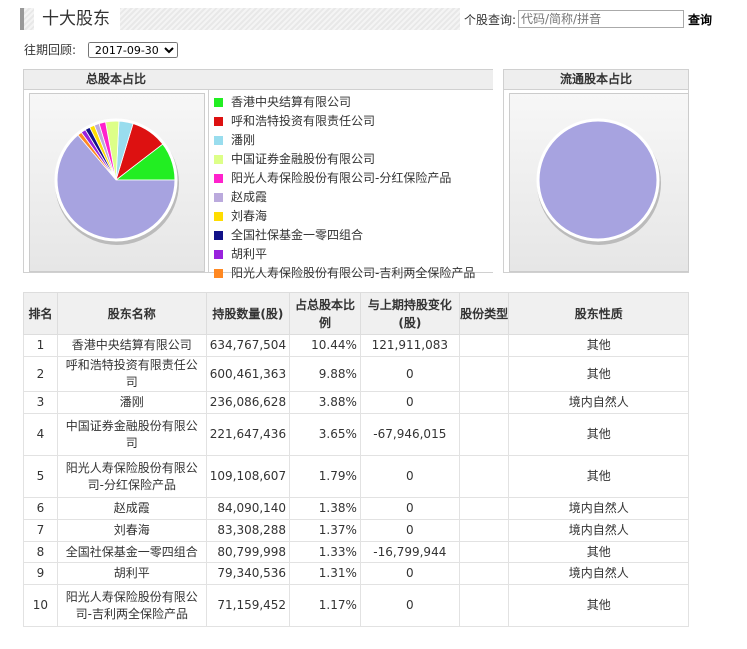  Describe the element at coordinates (131, 313) in the screenshot. I see `col-holder-name: 股东名称` at that location.